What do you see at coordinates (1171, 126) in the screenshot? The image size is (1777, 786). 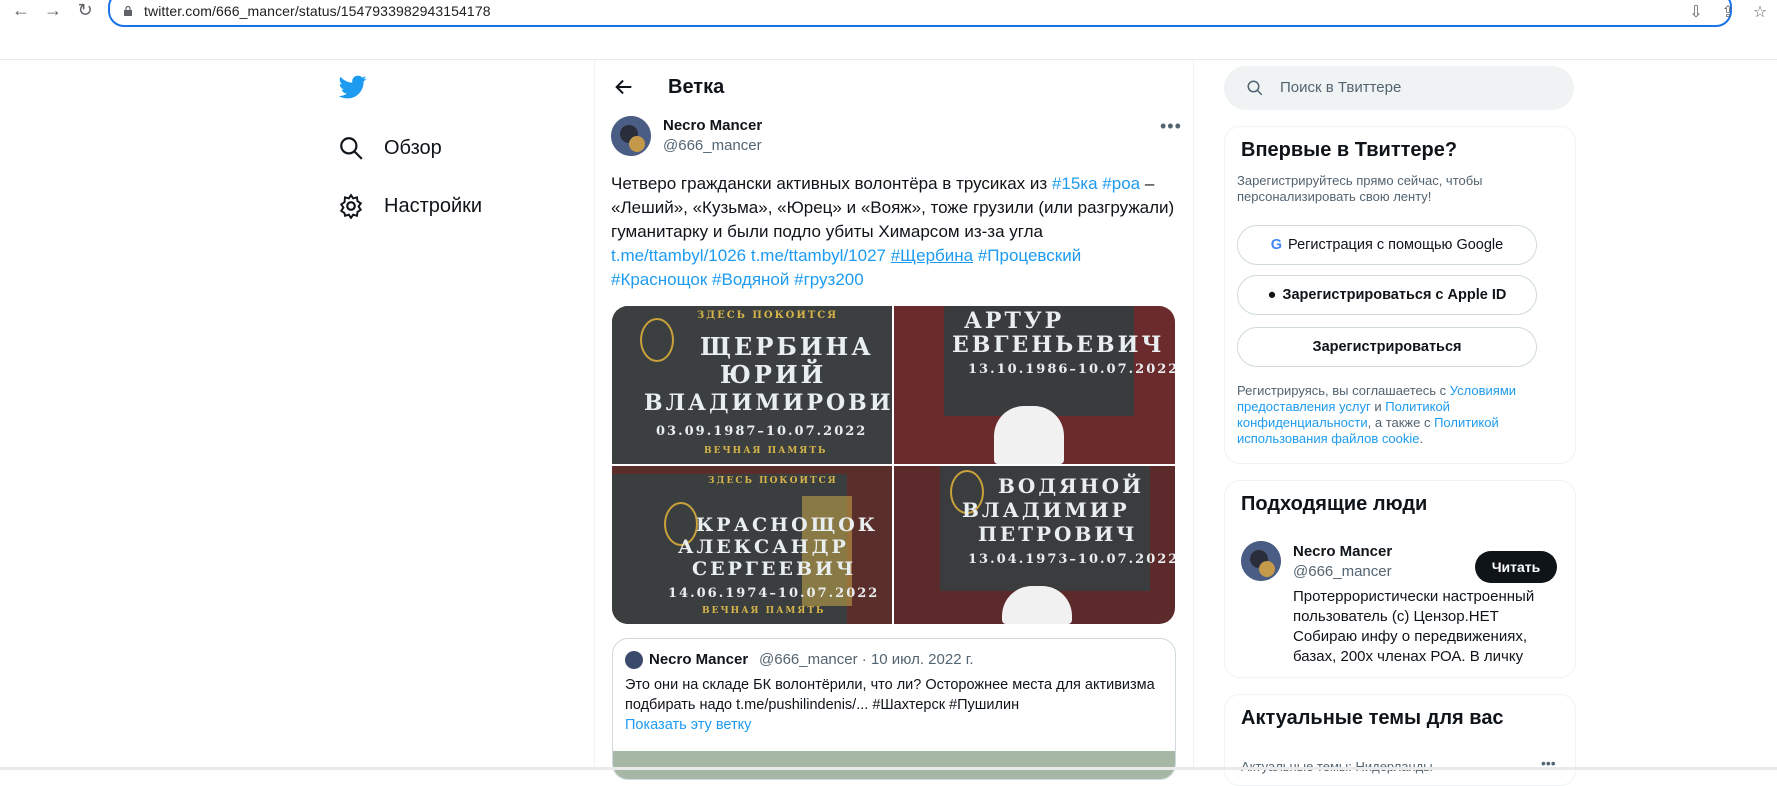 I see `more-options-icon: •••` at bounding box center [1171, 126].